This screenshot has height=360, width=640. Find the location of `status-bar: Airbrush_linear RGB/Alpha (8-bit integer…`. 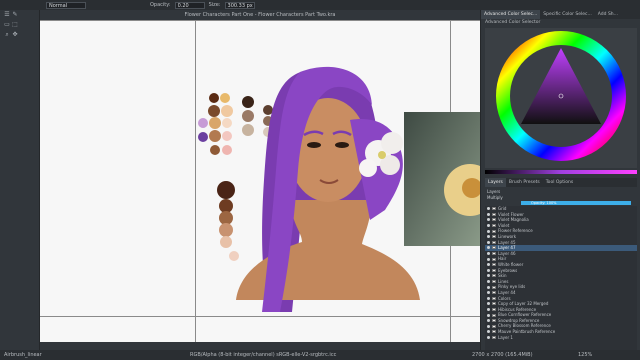

status-bar: Airbrush_linear RGB/Alpha (8-bit integer… is located at coordinates (320, 355).